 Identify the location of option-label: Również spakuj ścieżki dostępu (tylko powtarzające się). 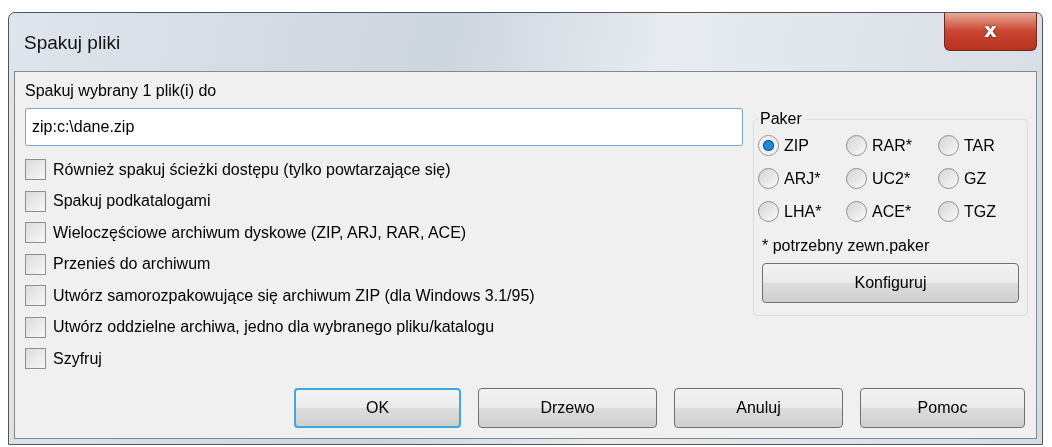
(252, 169).